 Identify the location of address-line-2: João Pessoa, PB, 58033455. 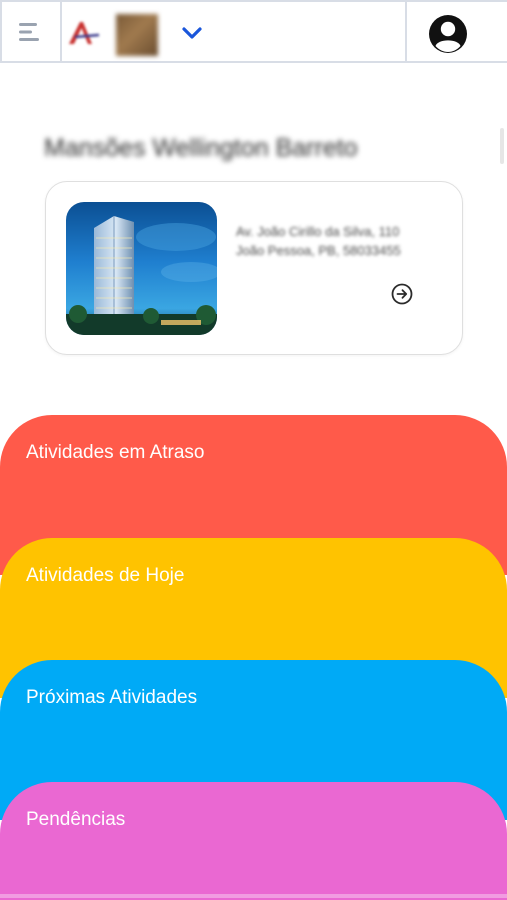
(318, 250).